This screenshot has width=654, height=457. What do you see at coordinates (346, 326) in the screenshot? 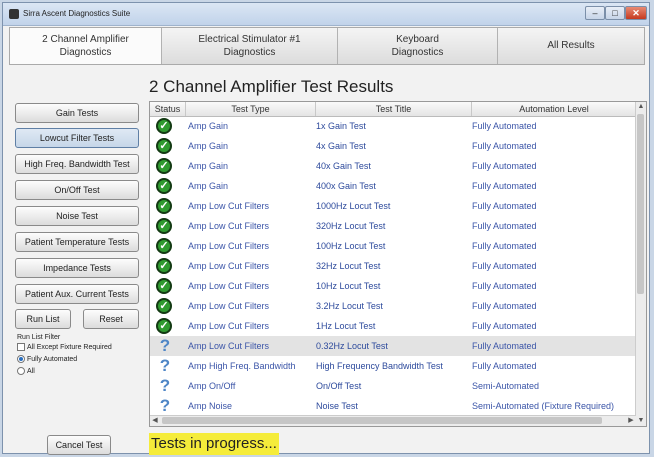
I see `test-title-cell: 1Hz Locut Test` at bounding box center [346, 326].